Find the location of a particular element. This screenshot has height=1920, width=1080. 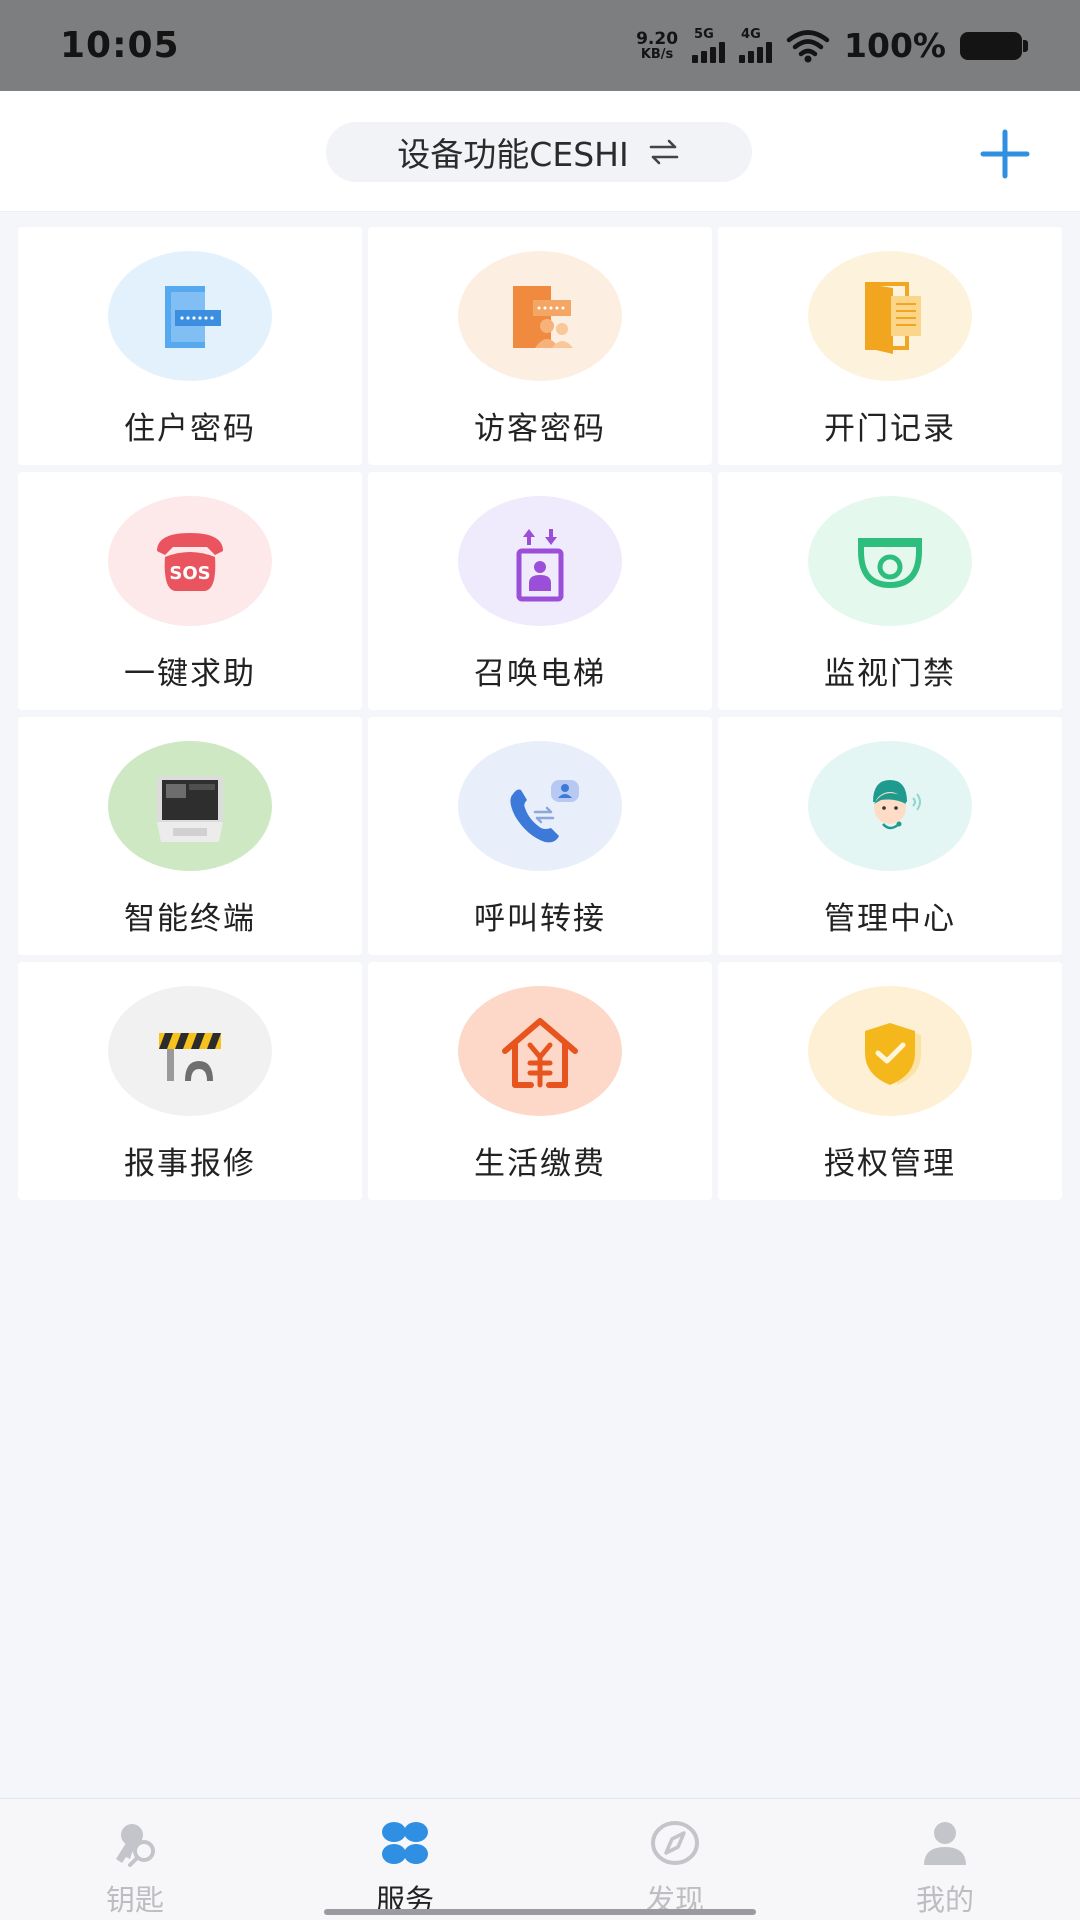

tile-management-center: 管理中心 is located at coordinates (890, 836).